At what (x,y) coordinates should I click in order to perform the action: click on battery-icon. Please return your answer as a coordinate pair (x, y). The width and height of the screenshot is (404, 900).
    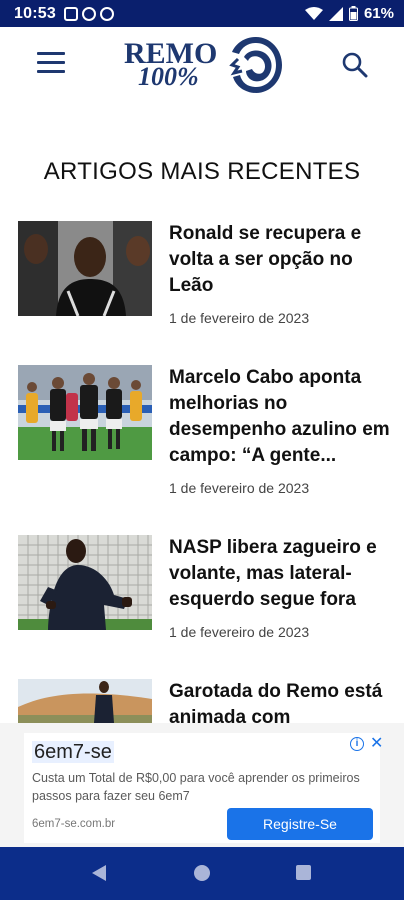
    Looking at the image, I should click on (353, 13).